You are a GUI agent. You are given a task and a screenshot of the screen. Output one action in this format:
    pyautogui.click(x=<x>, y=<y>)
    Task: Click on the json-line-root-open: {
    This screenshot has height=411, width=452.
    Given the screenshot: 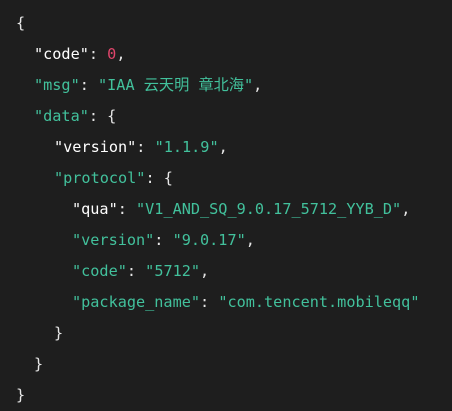 What is the action you would take?
    pyautogui.click(x=226, y=23)
    